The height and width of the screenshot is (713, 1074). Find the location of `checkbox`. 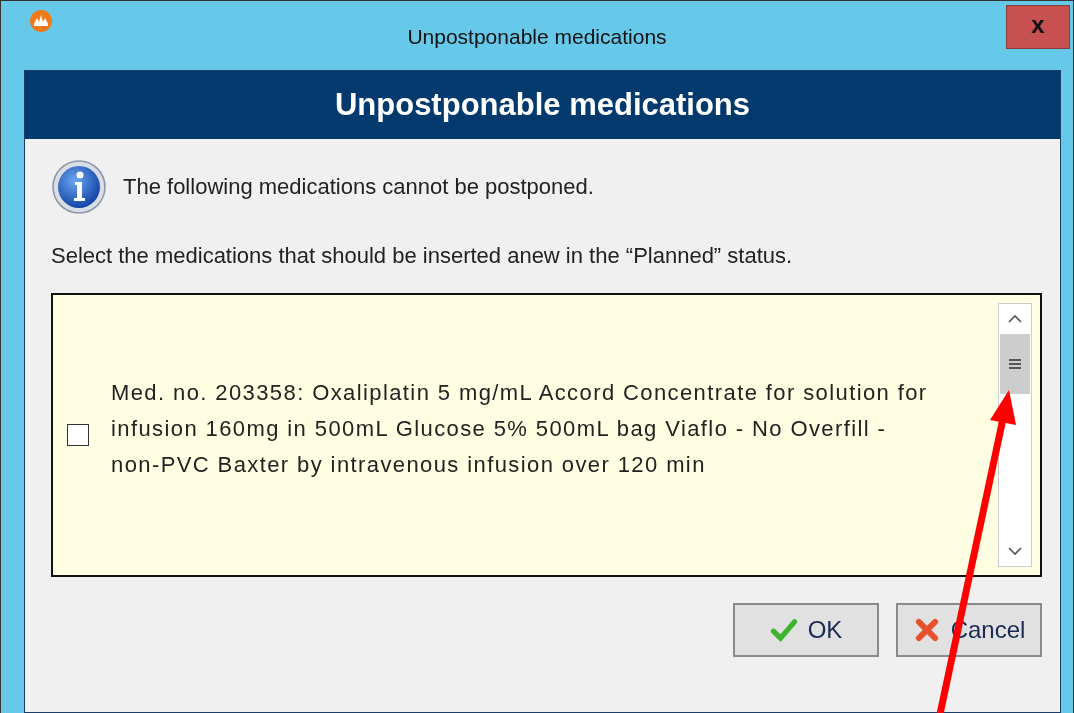

checkbox is located at coordinates (78, 435).